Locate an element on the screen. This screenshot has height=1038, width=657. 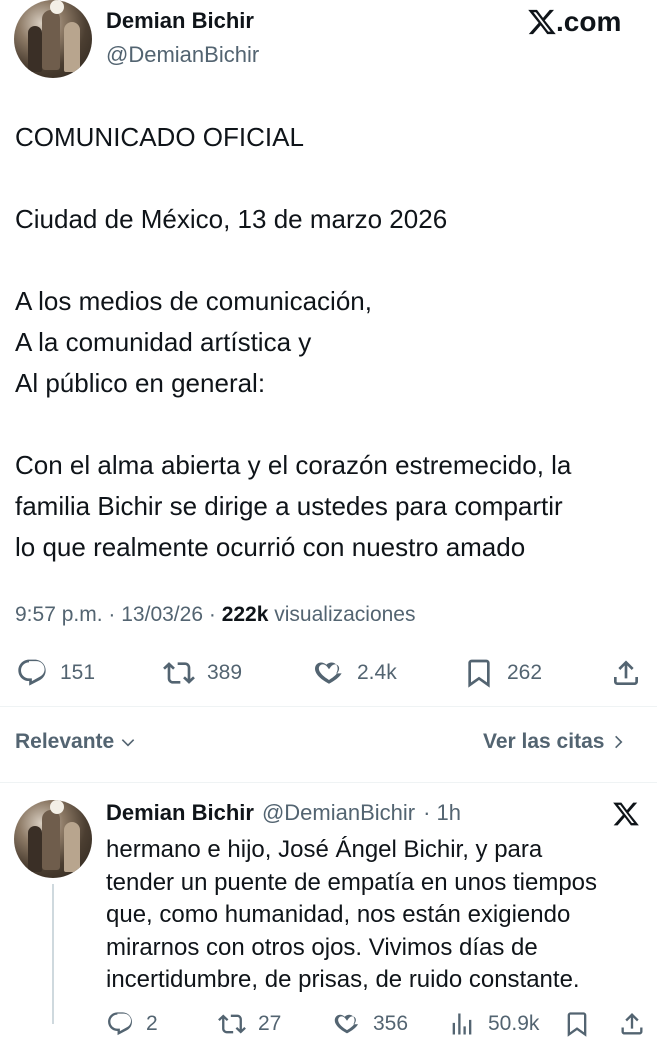
view-quotes-link: Ver las citas is located at coordinates (554, 742).